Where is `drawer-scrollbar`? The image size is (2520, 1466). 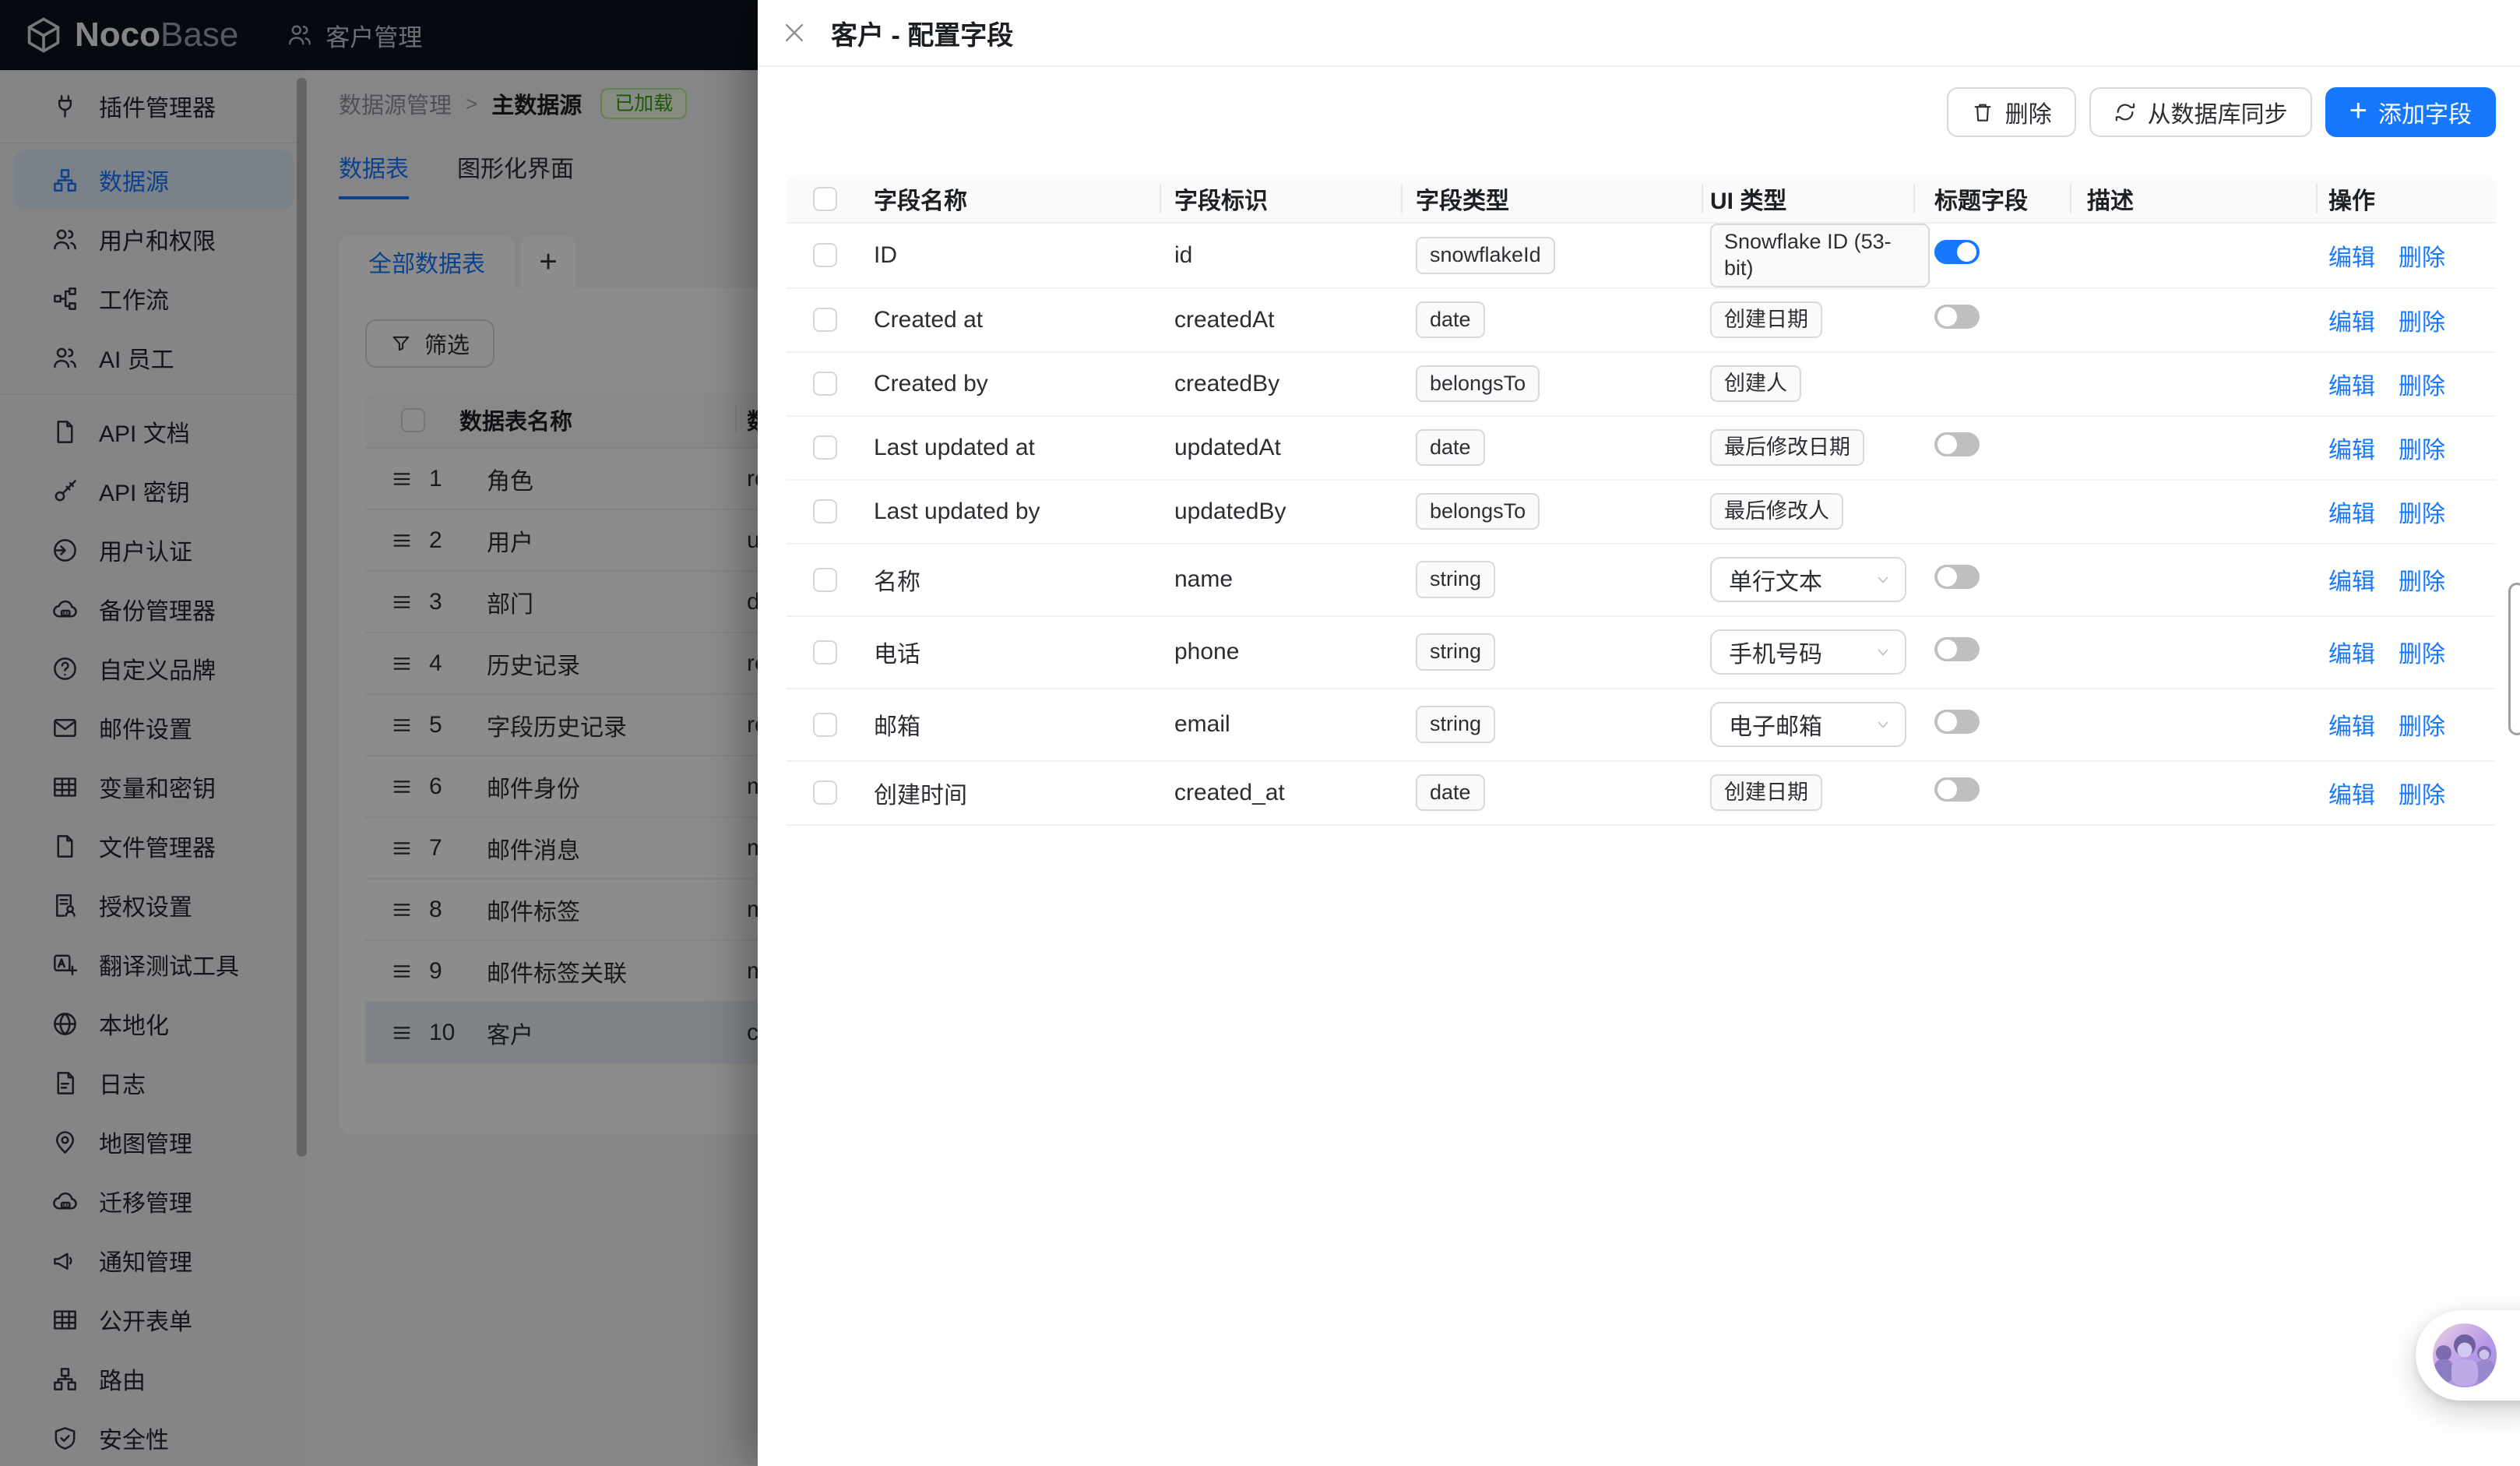 drawer-scrollbar is located at coordinates (2514, 659).